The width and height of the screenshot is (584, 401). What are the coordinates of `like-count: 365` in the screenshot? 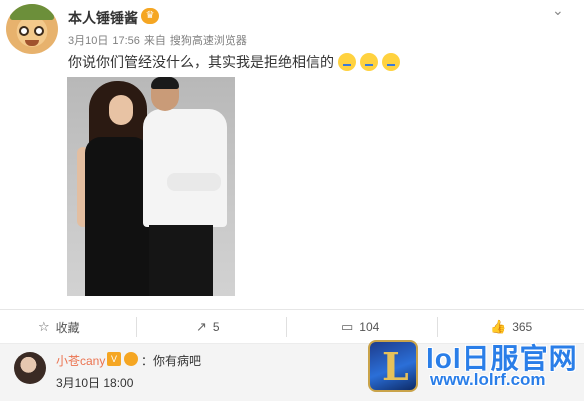 It's located at (522, 327).